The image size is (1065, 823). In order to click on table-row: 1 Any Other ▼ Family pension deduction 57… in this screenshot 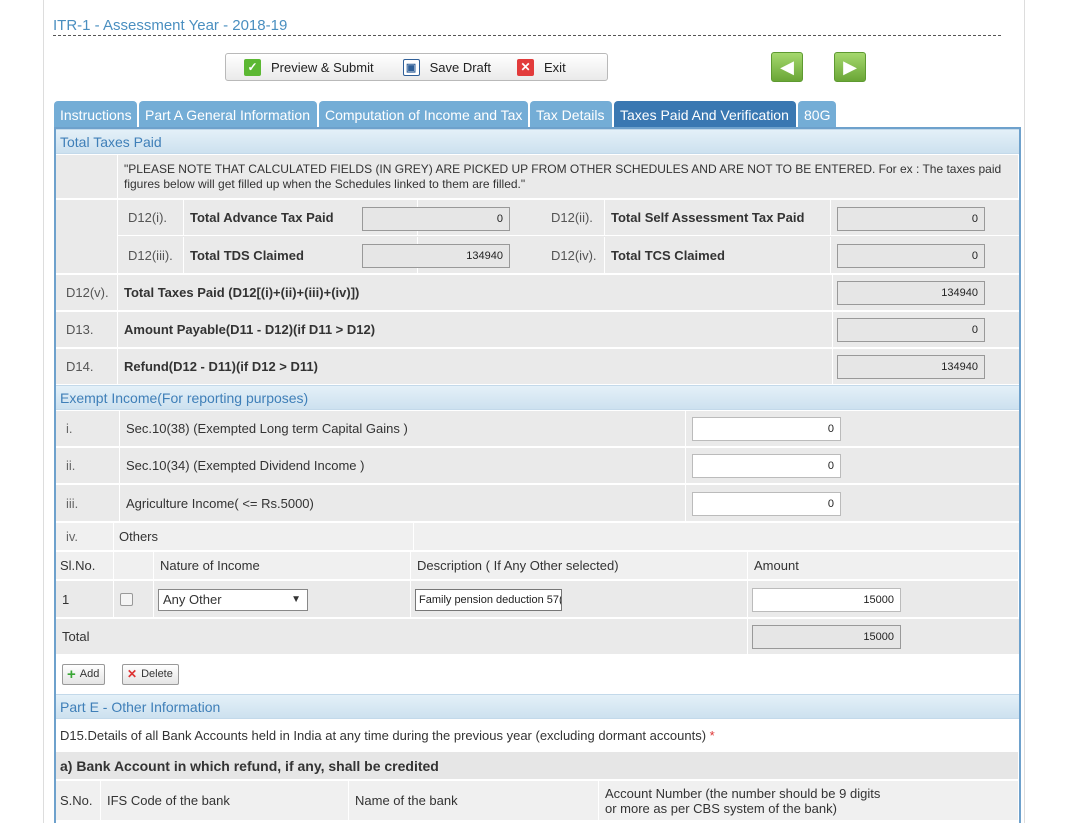, I will do `click(537, 599)`.